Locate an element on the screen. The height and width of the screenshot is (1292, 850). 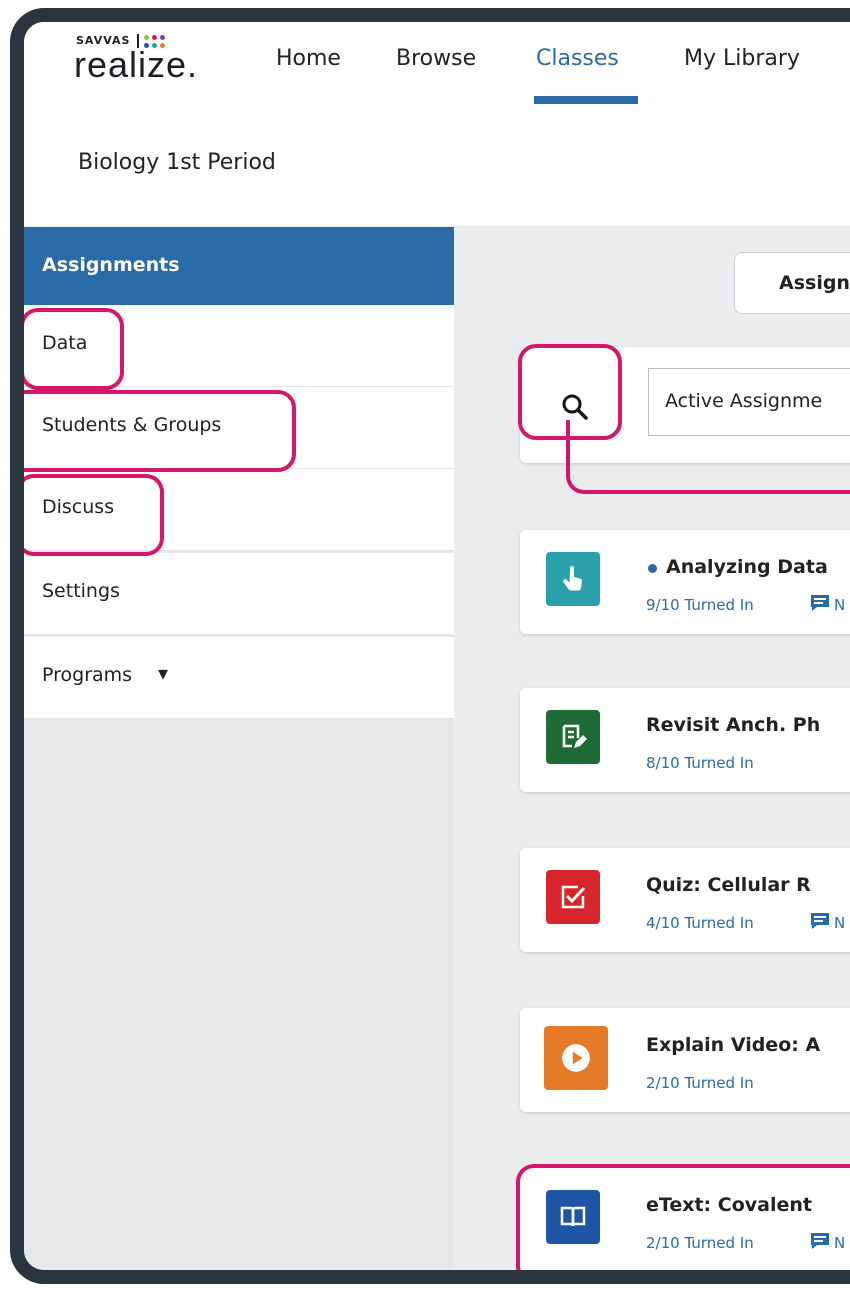
assign-button: Assign is located at coordinates (792, 283).